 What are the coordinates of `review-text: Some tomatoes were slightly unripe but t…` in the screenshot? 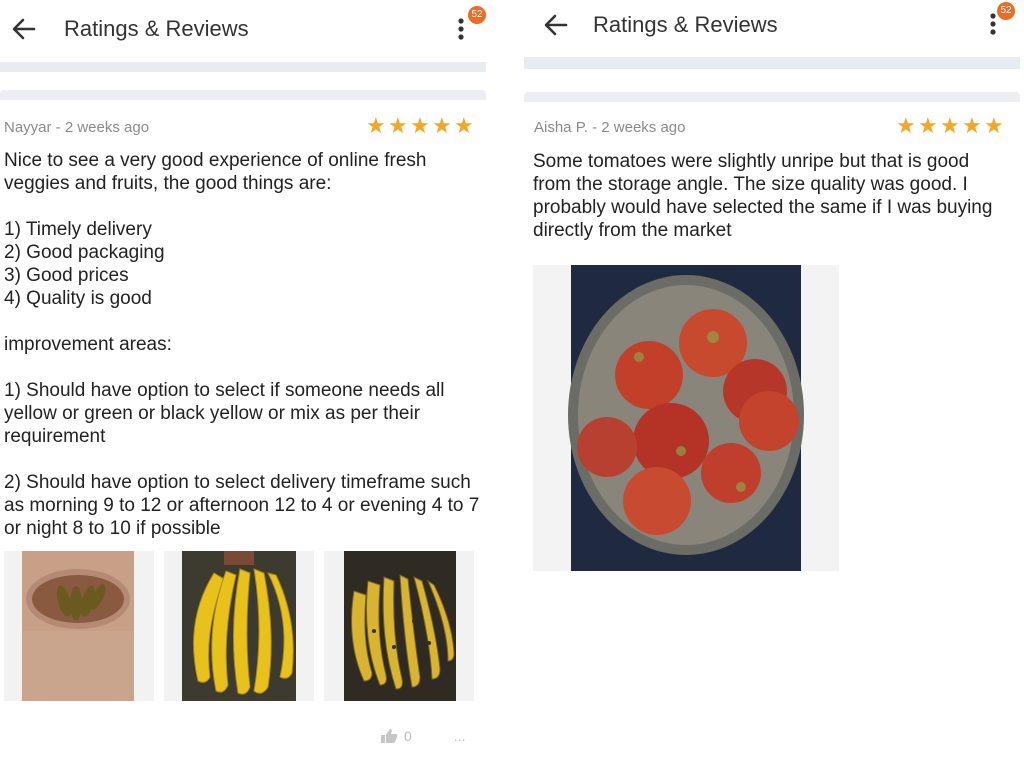 It's located at (763, 196).